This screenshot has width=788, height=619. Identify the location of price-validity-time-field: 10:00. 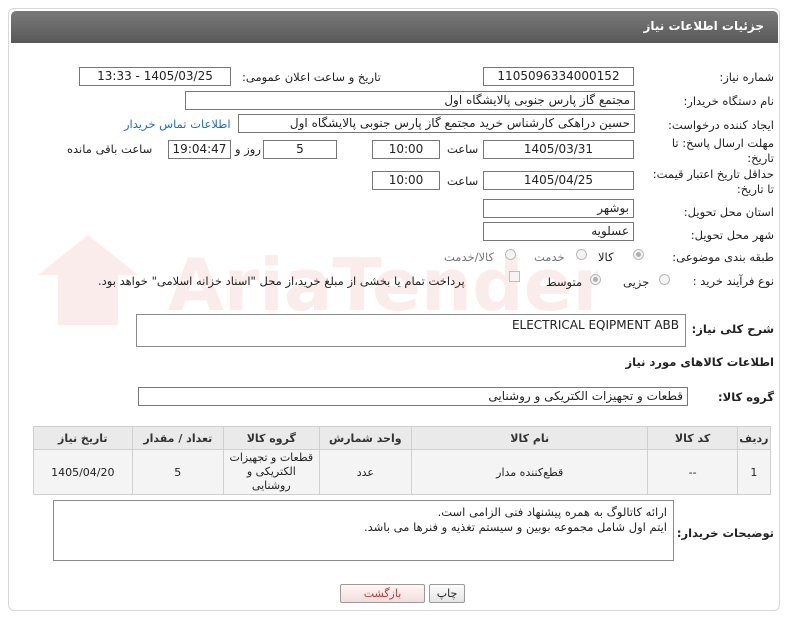
(406, 180).